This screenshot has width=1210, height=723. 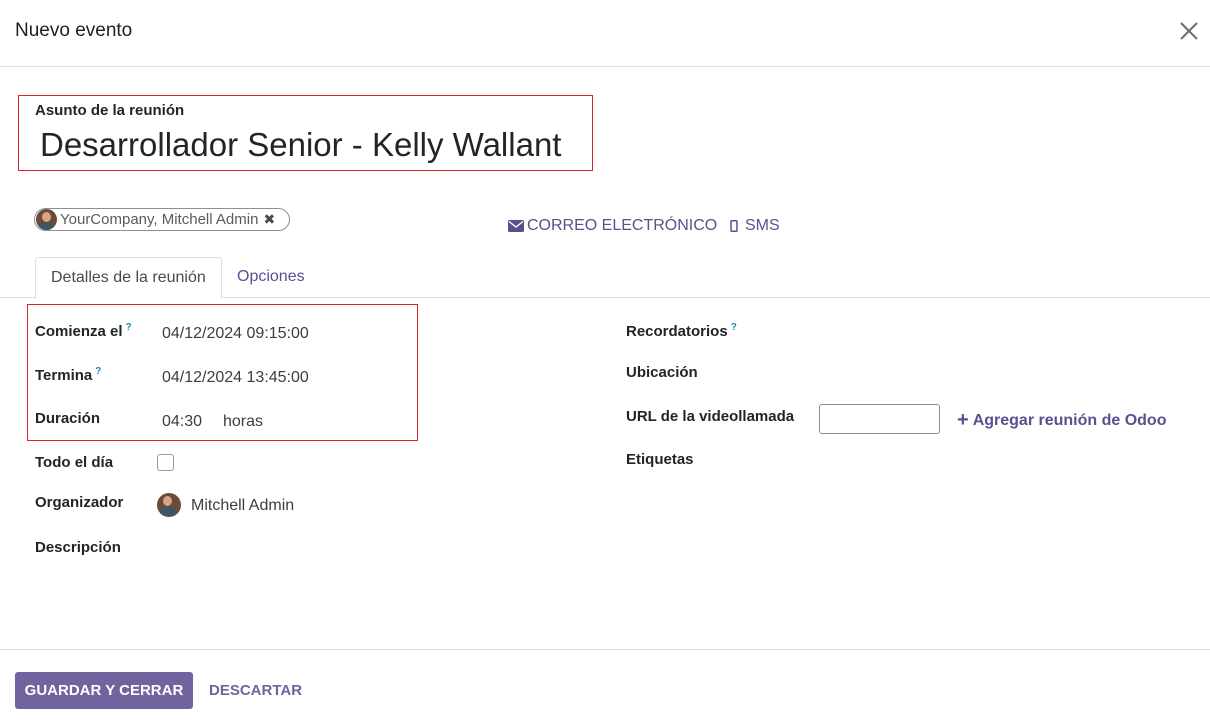 What do you see at coordinates (104, 690) in the screenshot?
I see `save-and-close-button: GUARDAR Y CERRAR` at bounding box center [104, 690].